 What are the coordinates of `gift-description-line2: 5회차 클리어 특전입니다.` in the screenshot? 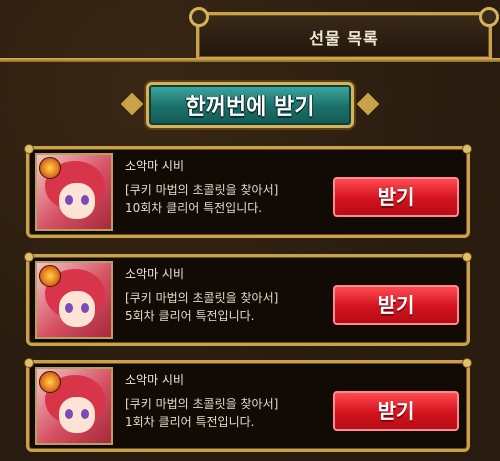 It's located at (190, 316).